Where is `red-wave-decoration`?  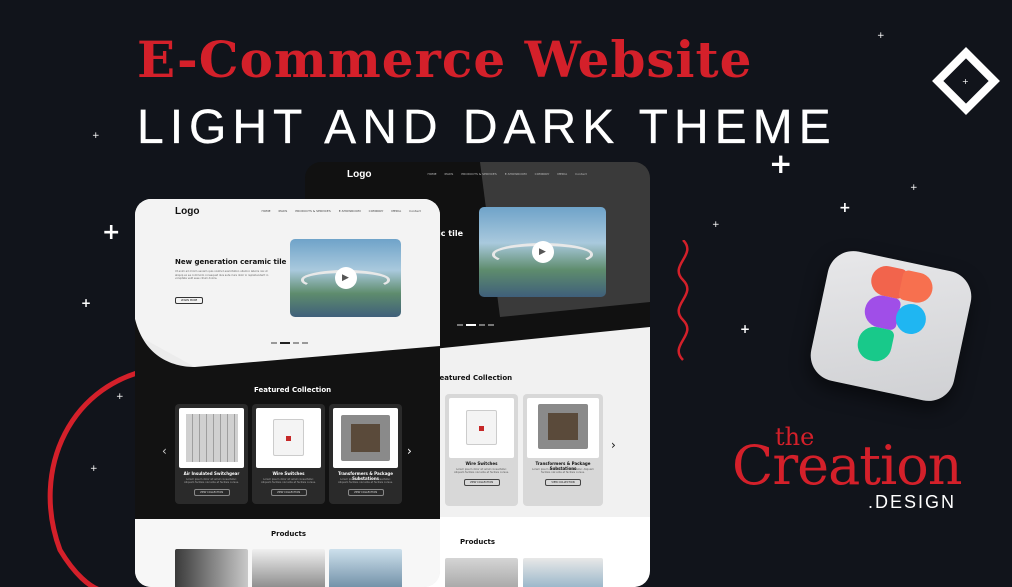
red-wave-decoration is located at coordinates (683, 300).